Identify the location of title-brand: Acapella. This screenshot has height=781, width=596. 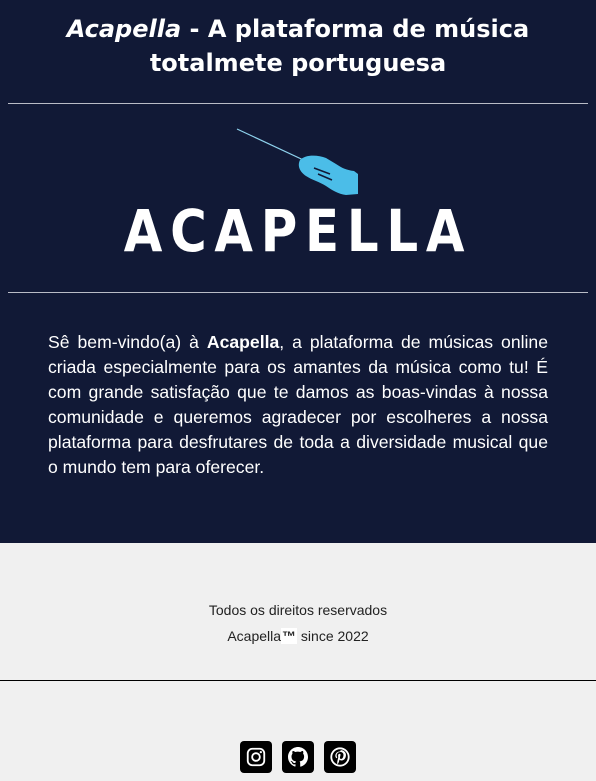
(124, 29).